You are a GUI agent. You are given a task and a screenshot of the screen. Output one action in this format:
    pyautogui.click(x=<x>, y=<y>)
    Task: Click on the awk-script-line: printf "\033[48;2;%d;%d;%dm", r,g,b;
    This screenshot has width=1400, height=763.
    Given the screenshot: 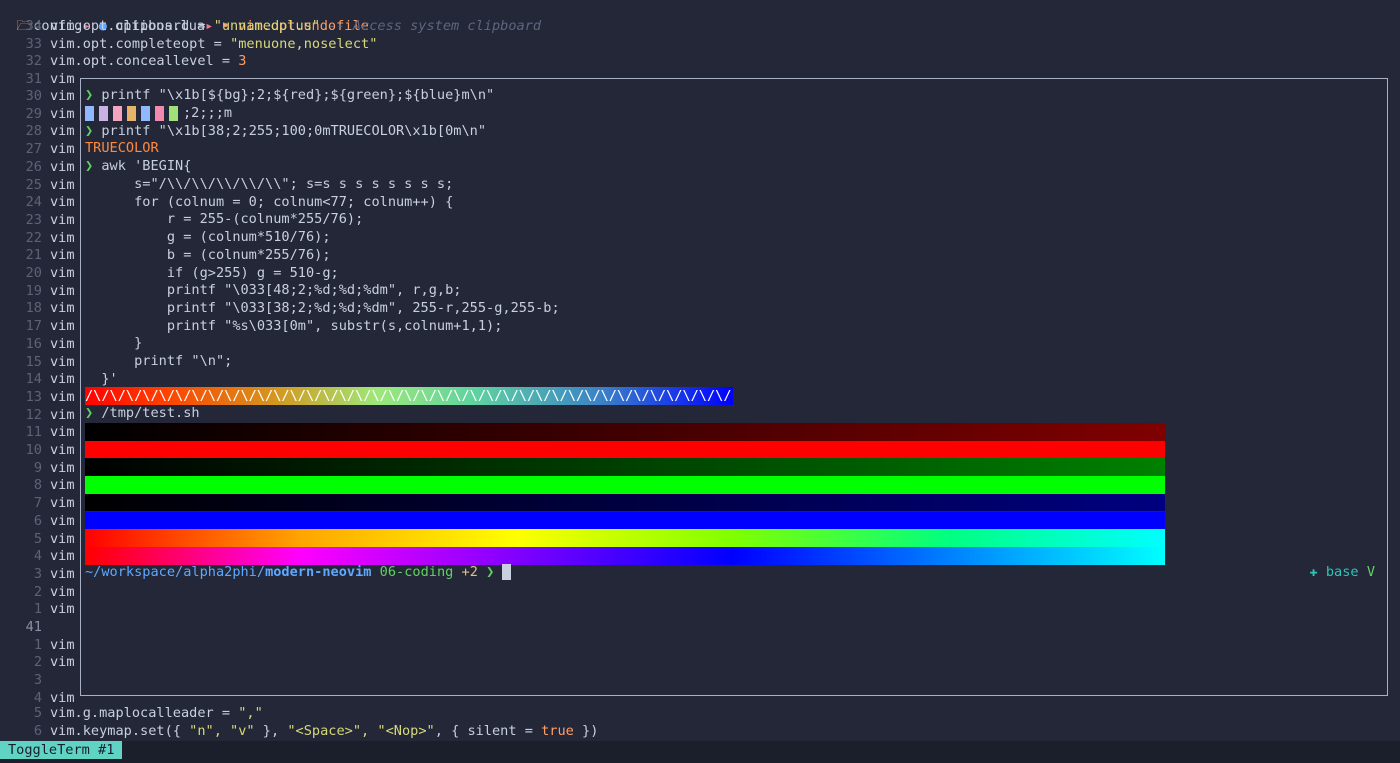 What is the action you would take?
    pyautogui.click(x=273, y=290)
    